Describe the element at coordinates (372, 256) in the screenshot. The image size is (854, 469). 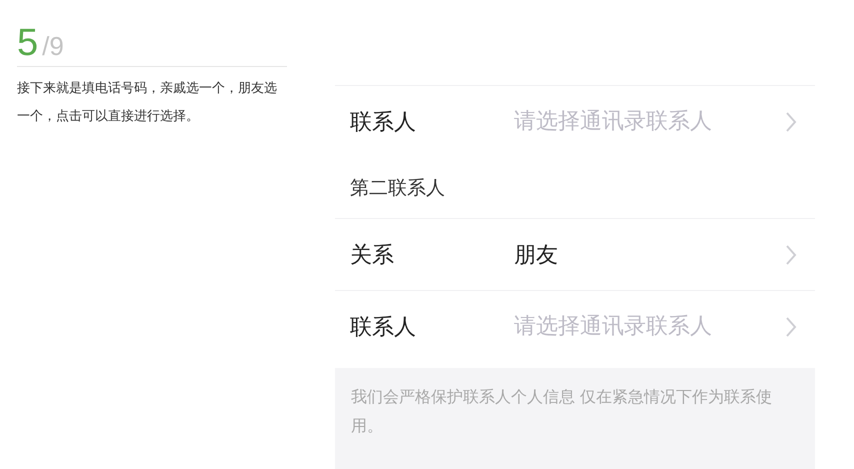
I see `field-label: 关系` at that location.